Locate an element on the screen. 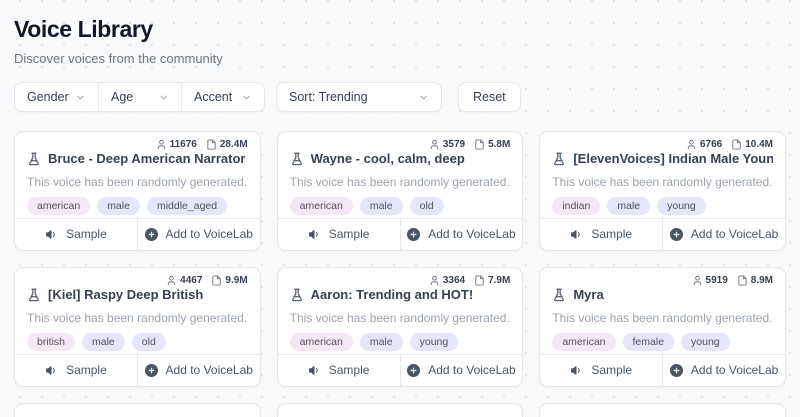 Image resolution: width=800 pixels, height=417 pixels. filter-dropdown-accent: Accent is located at coordinates (222, 97).